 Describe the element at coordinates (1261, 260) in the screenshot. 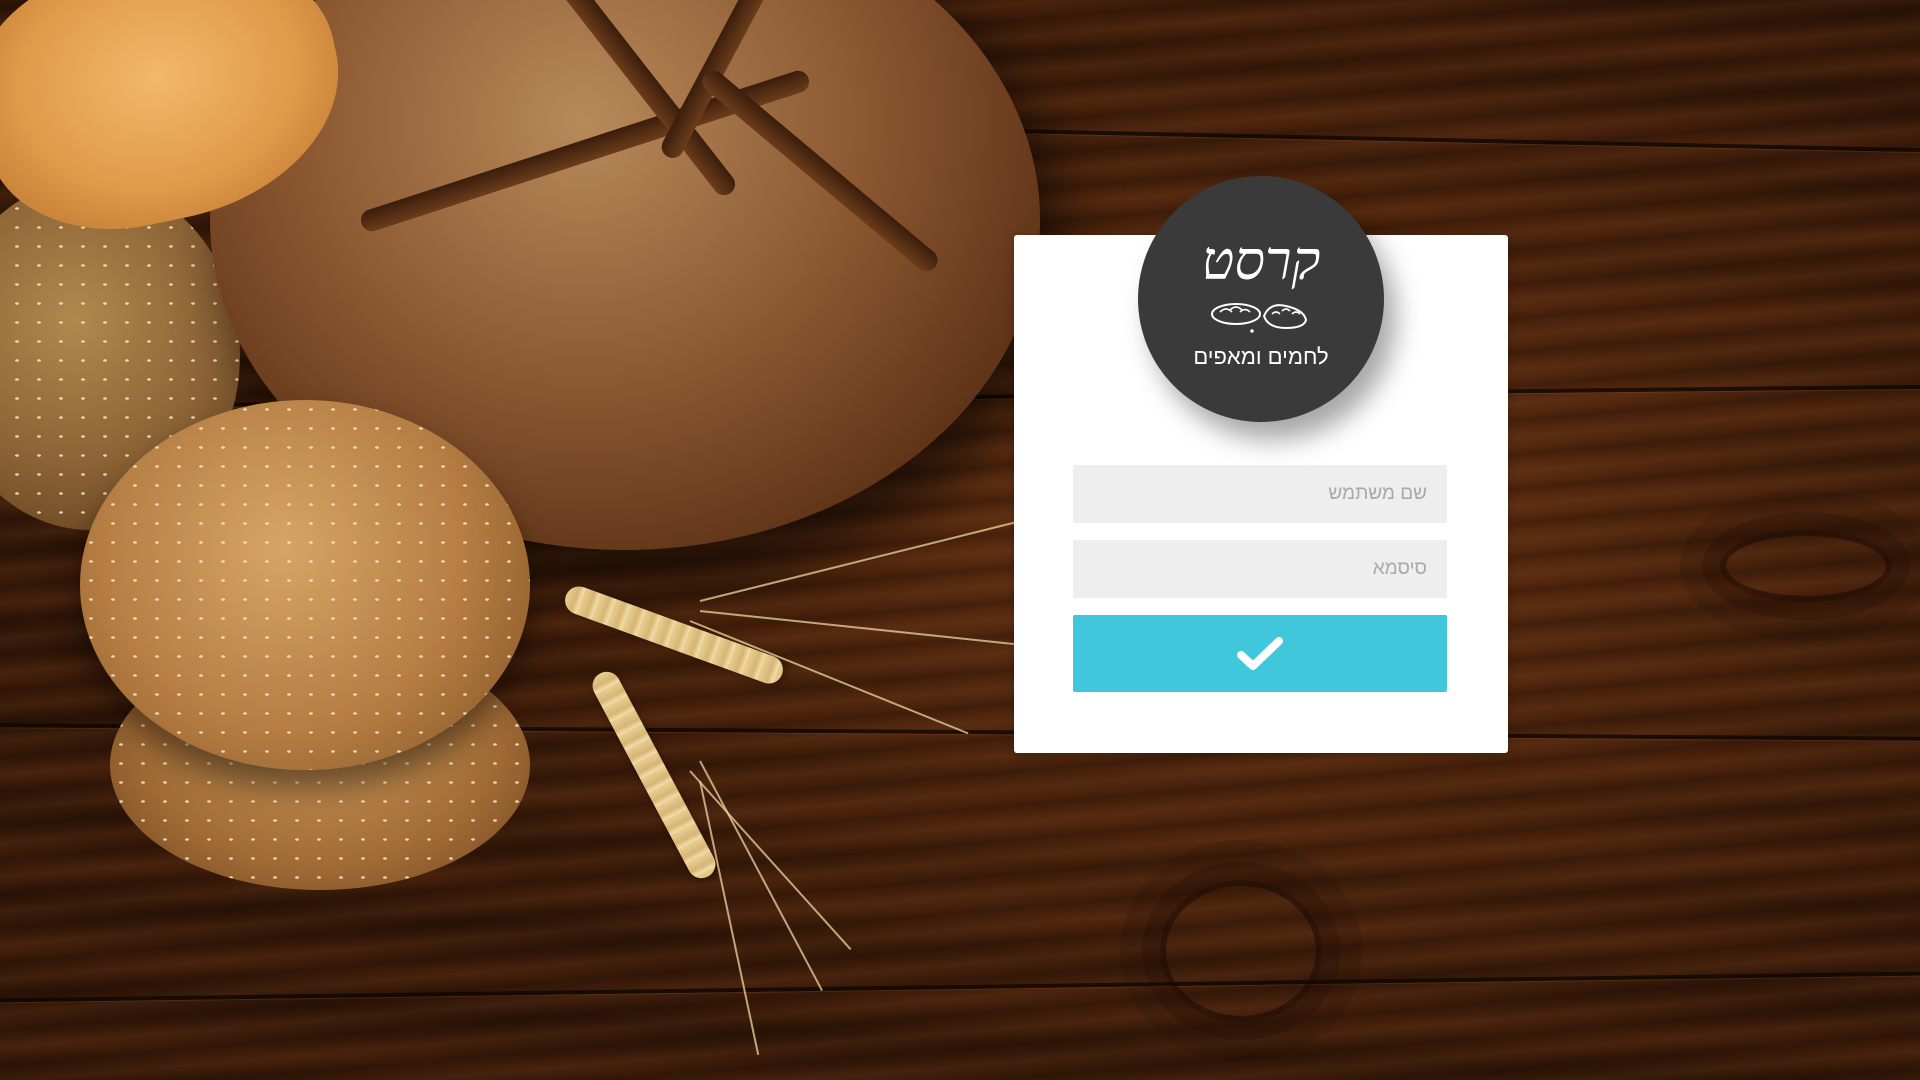

I see `brand-wordmark: קרסט` at that location.